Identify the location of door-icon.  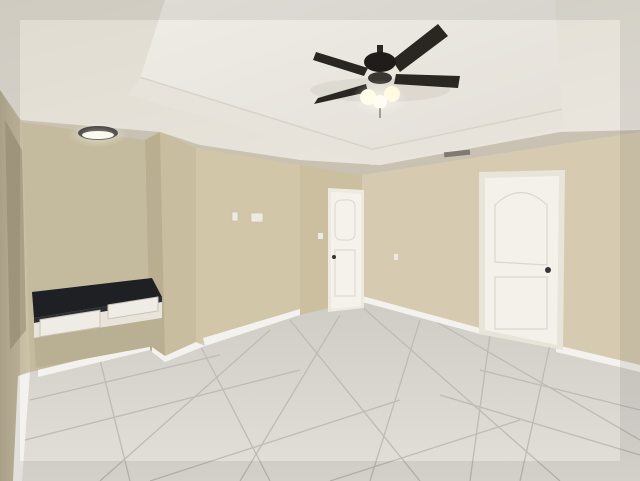
(522, 260).